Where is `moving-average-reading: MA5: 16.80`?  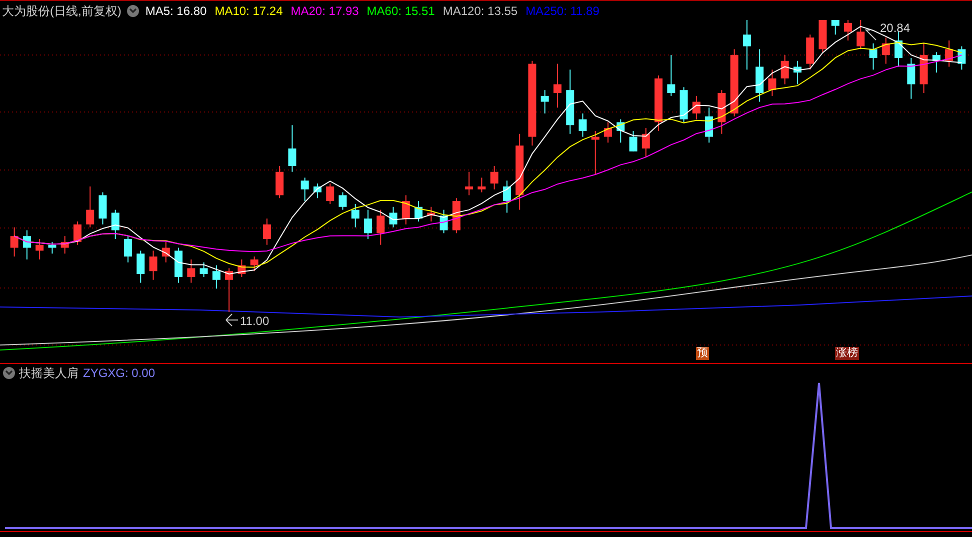 moving-average-reading: MA5: 16.80 is located at coordinates (176, 11).